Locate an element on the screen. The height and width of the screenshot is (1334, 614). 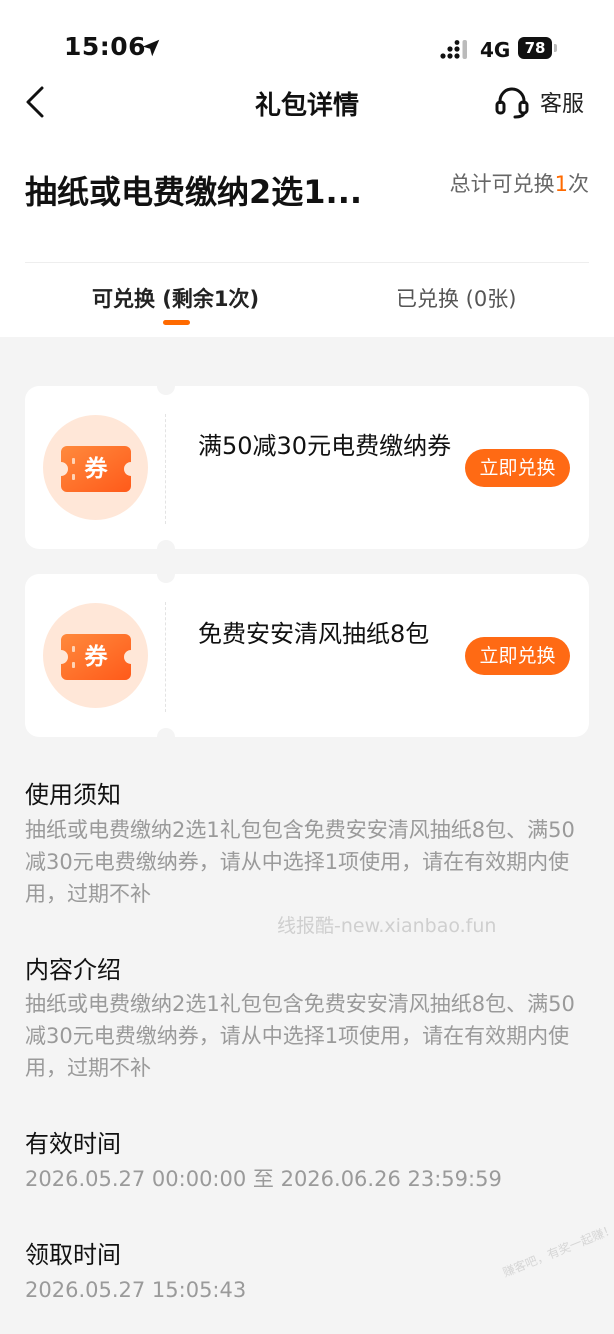
redeem-total-count: 1 is located at coordinates (561, 184).